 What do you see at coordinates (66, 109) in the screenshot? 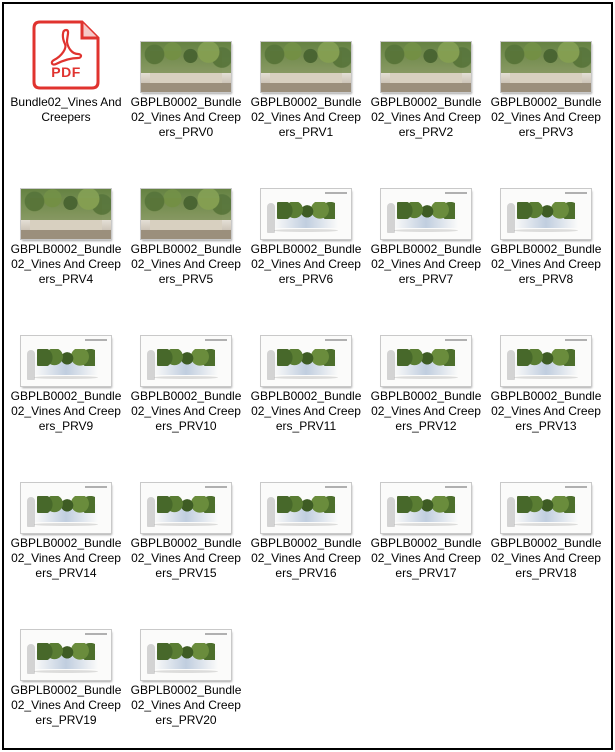
I see `file-name-label: Bundle02_Vines And Creepers` at bounding box center [66, 109].